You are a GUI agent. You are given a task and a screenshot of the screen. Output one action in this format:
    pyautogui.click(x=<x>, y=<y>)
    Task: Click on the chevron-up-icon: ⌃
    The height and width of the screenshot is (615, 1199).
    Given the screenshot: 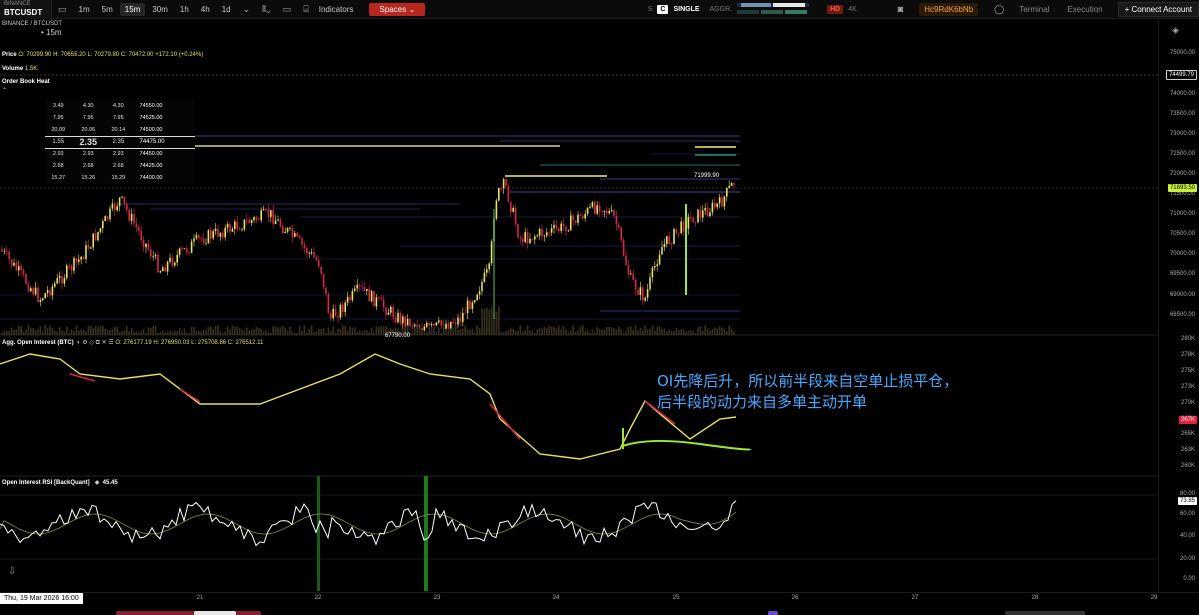 What is the action you would take?
    pyautogui.click(x=4, y=90)
    